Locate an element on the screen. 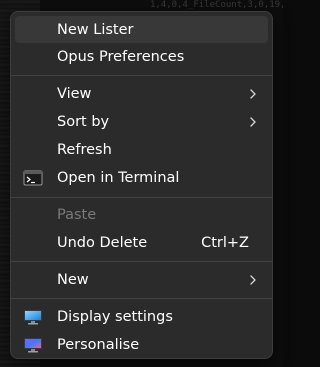  menu-item-label: Undo Delete is located at coordinates (102, 242).